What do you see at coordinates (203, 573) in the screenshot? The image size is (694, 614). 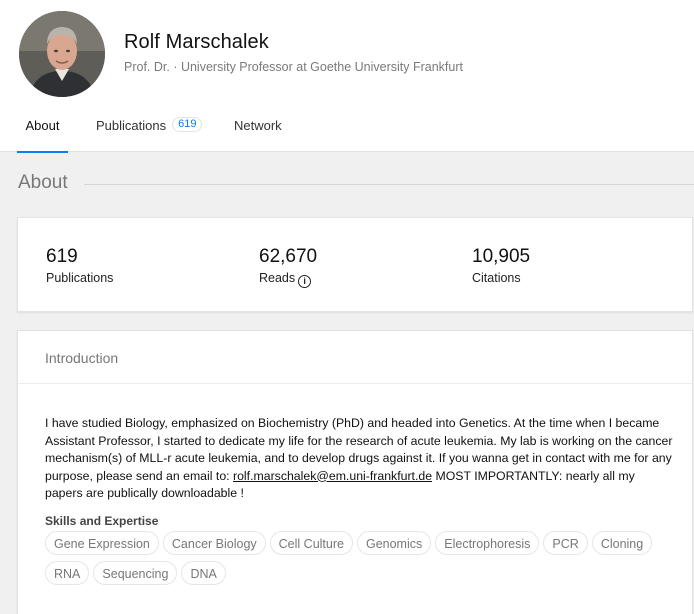 I see `skill-tag-dna: DNA` at bounding box center [203, 573].